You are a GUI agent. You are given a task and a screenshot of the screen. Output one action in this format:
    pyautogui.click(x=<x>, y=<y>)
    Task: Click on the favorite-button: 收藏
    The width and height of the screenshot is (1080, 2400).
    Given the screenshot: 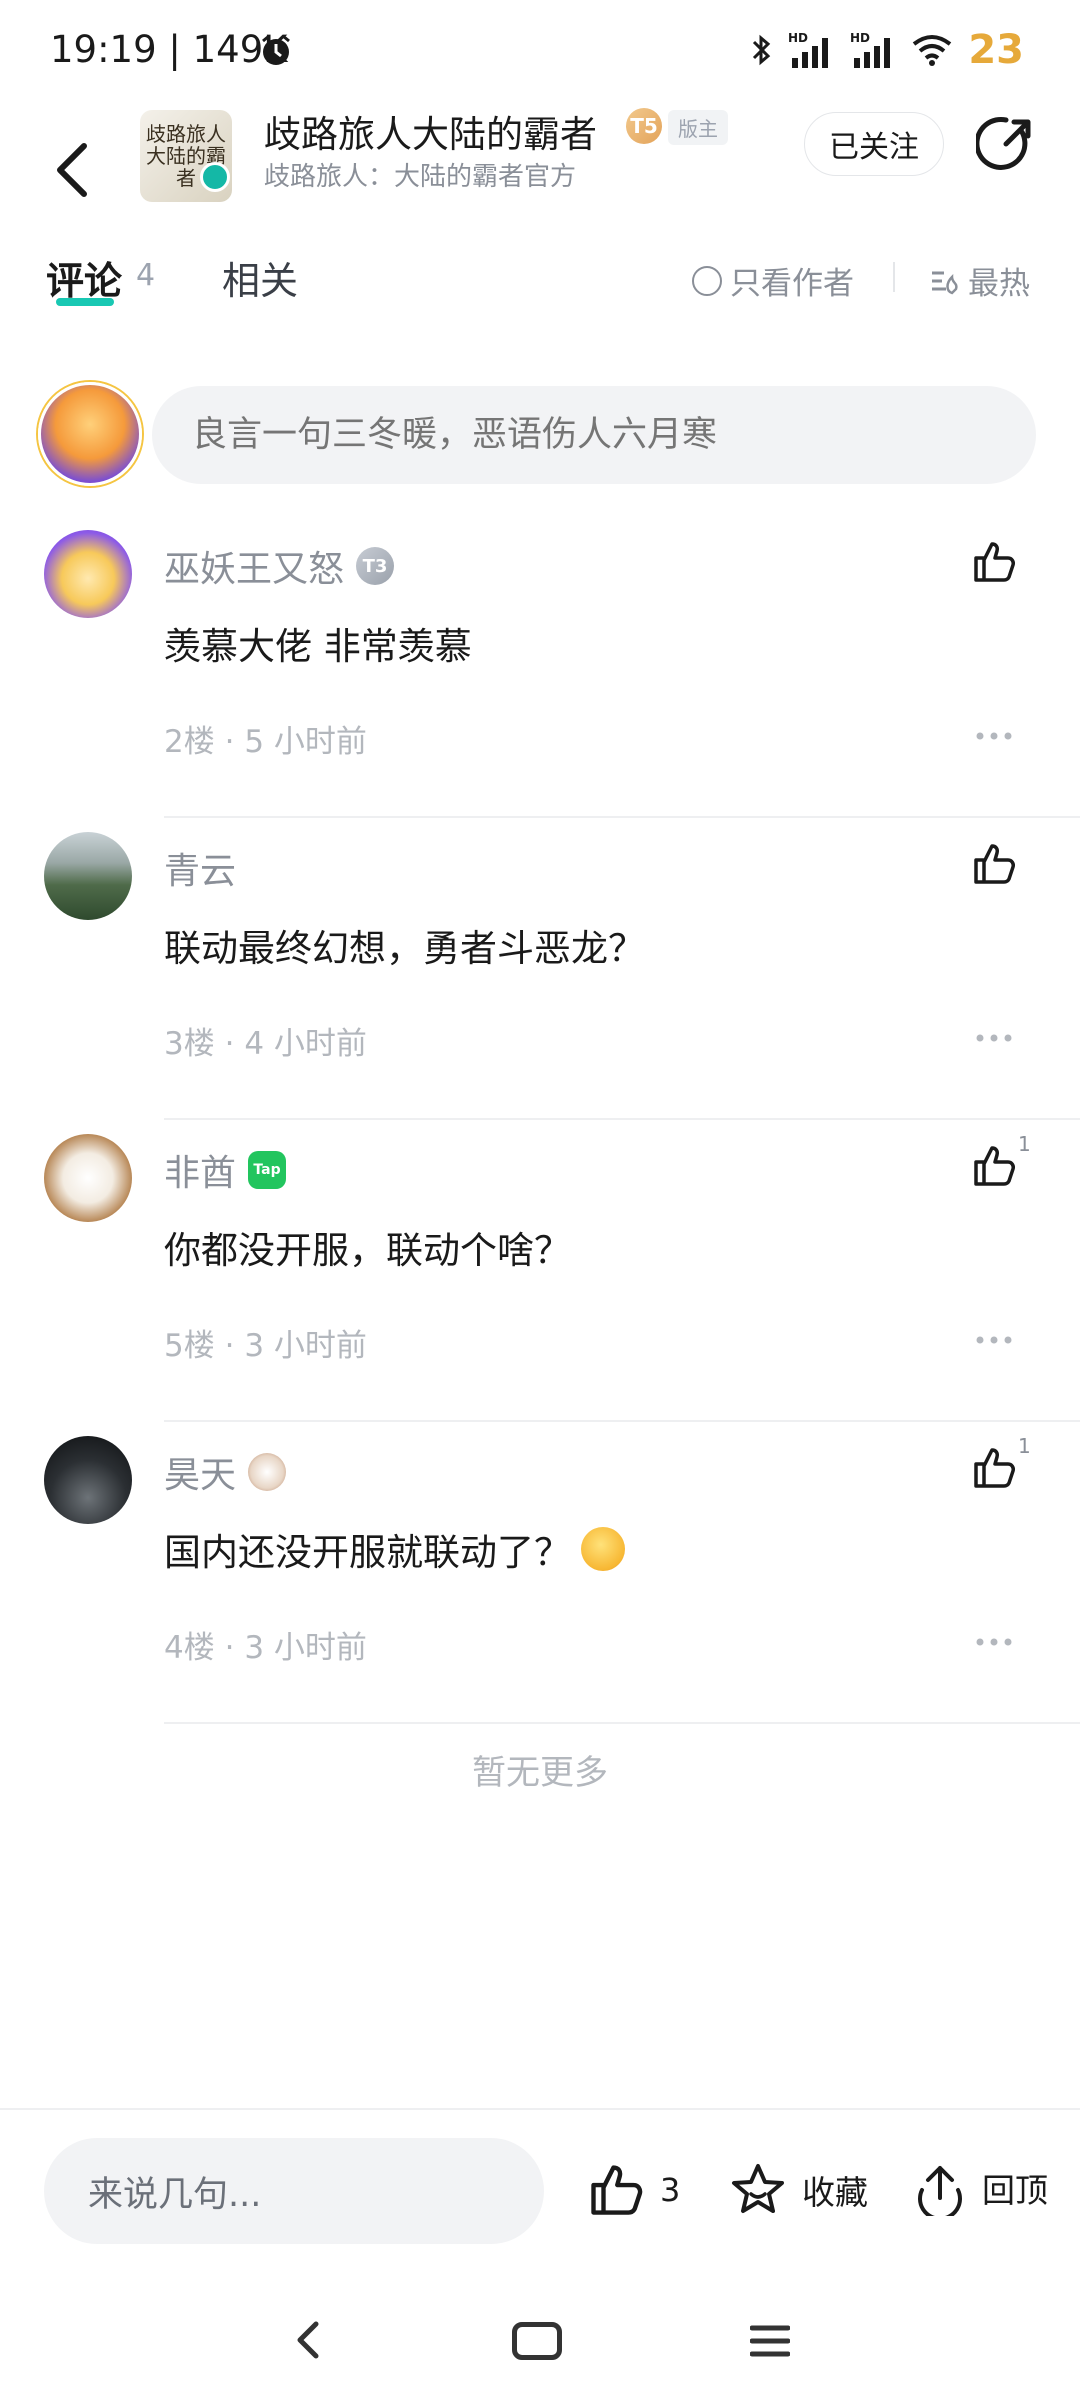 What is the action you would take?
    pyautogui.click(x=798, y=2190)
    